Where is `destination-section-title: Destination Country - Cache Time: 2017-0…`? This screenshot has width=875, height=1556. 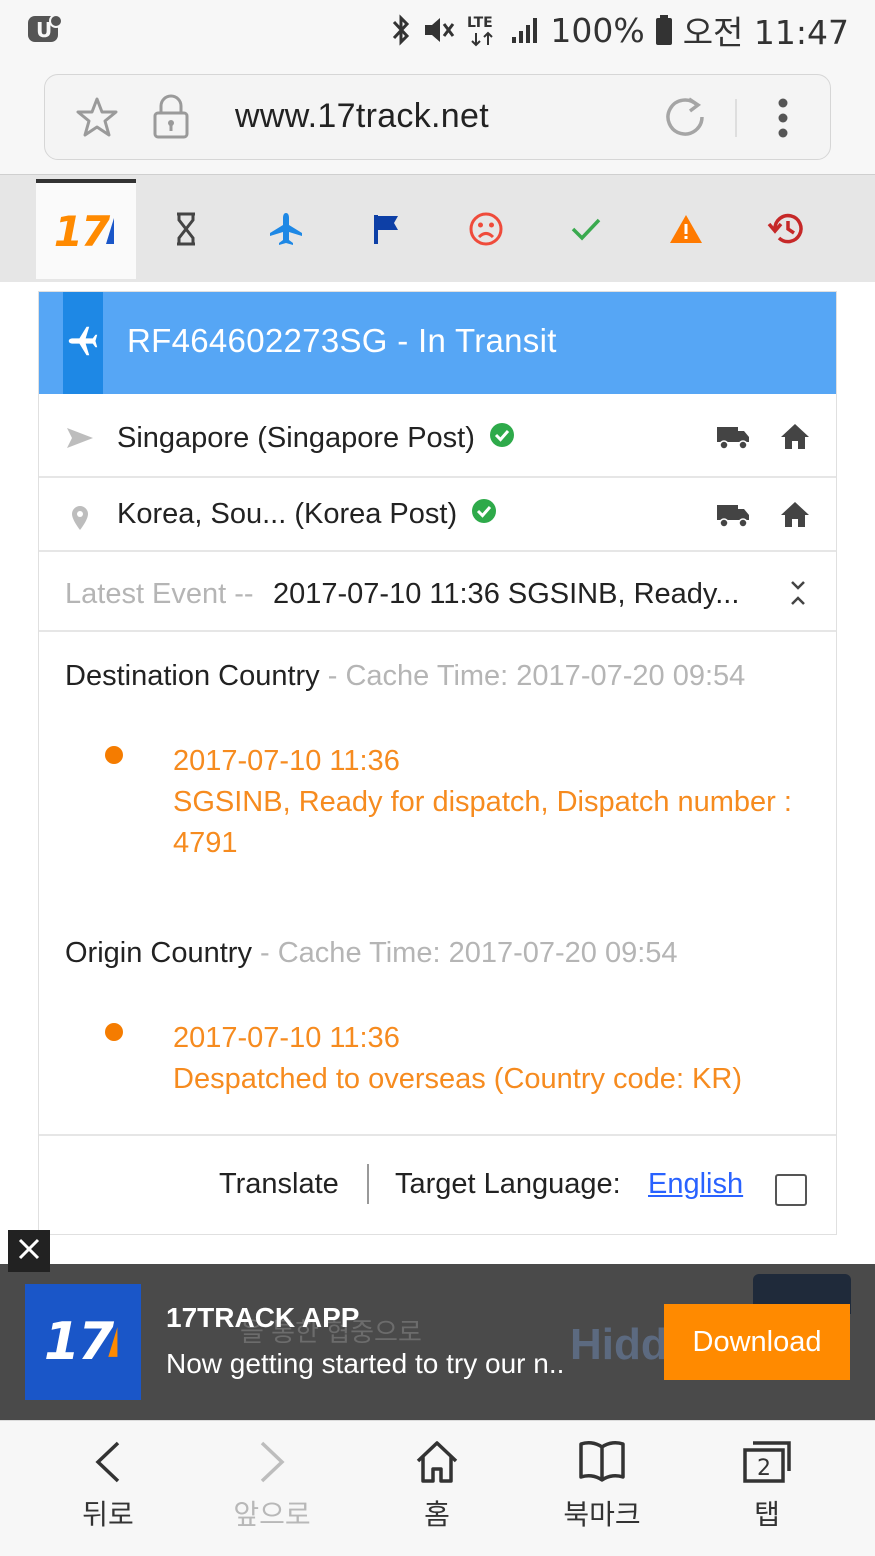 destination-section-title: Destination Country - Cache Time: 2017-0… is located at coordinates (405, 676).